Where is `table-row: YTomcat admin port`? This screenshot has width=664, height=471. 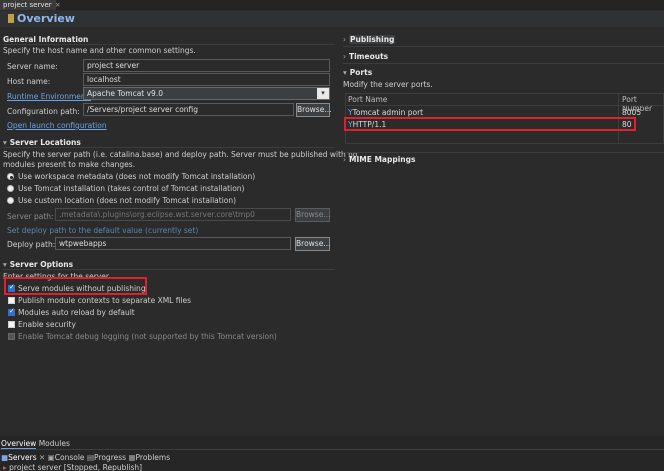 table-row: YTomcat admin port is located at coordinates (385, 112).